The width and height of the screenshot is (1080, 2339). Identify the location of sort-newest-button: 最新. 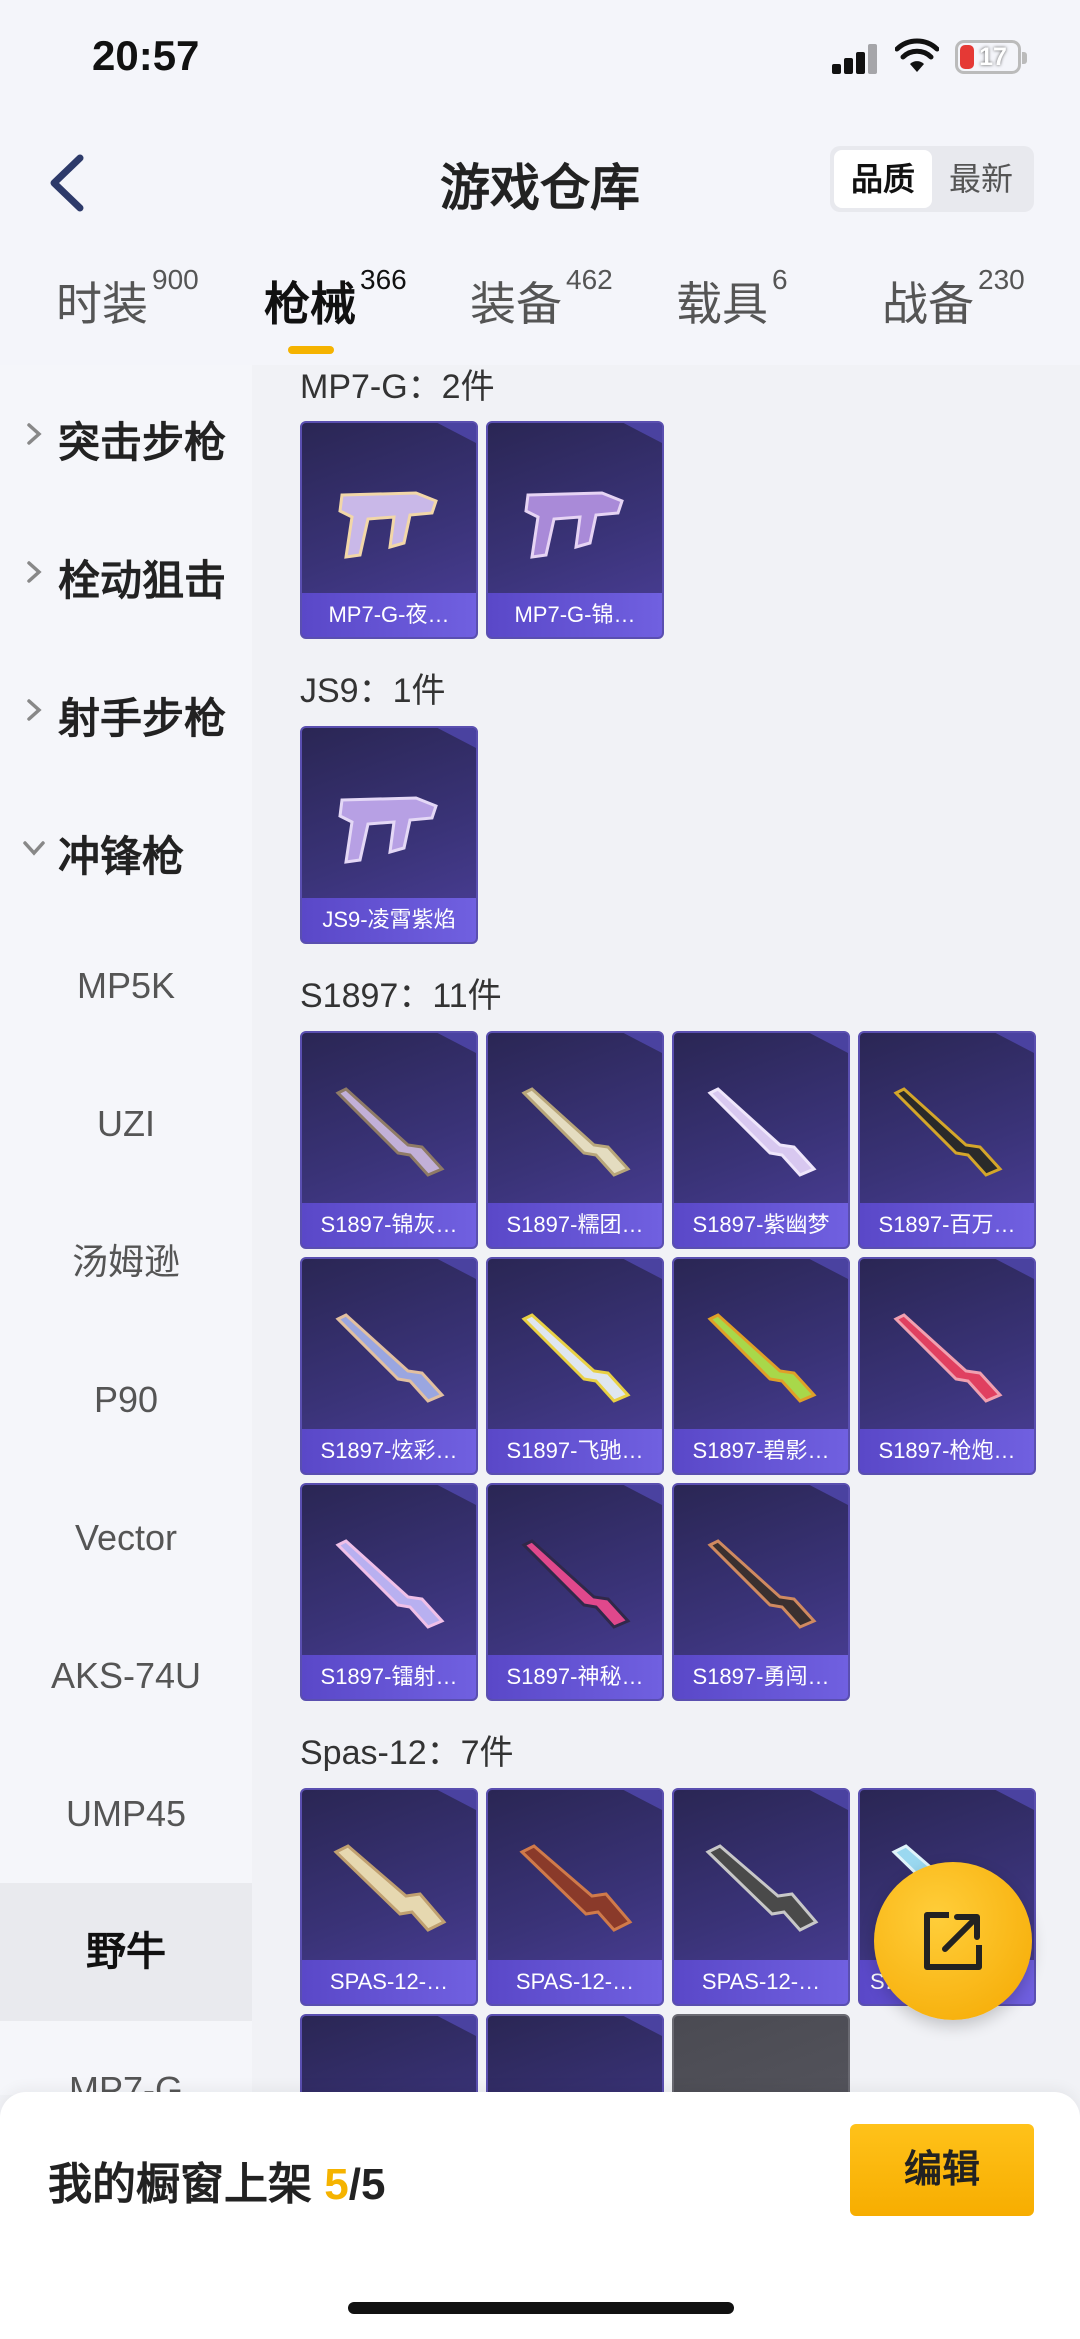
(981, 179).